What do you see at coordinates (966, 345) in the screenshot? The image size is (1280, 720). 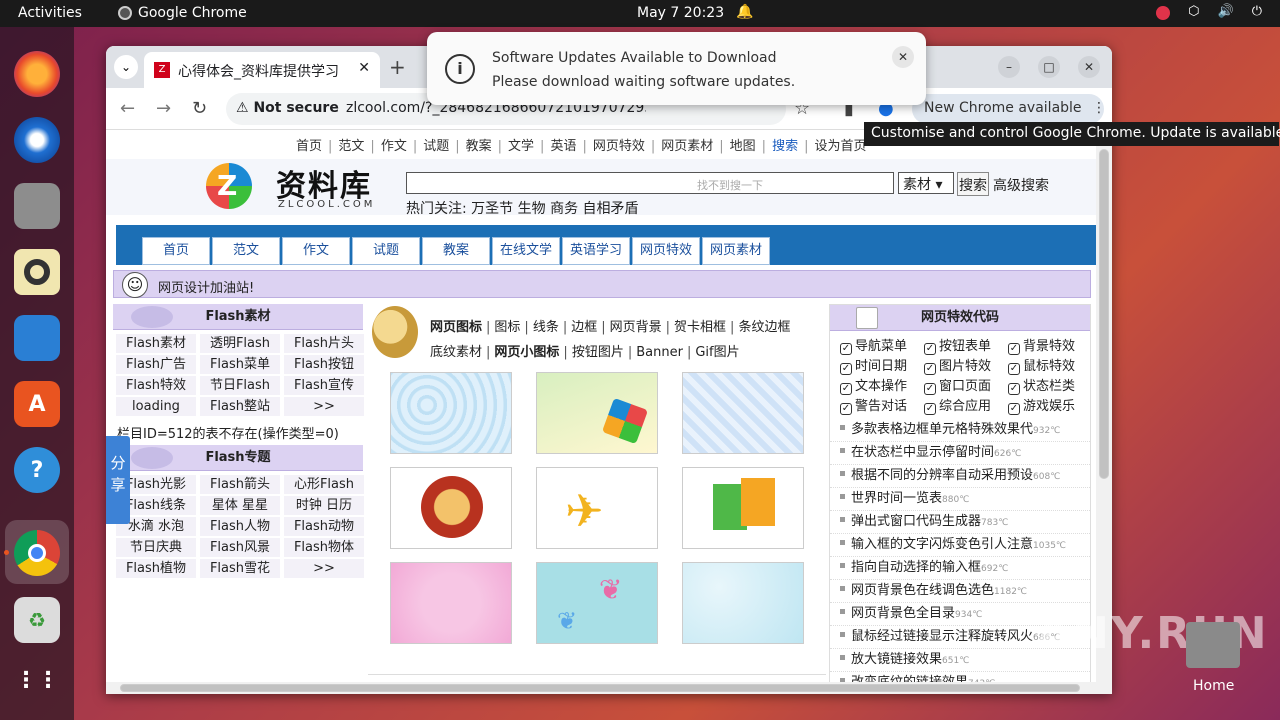 I see `effect-category: ✓ 按钮表单` at bounding box center [966, 345].